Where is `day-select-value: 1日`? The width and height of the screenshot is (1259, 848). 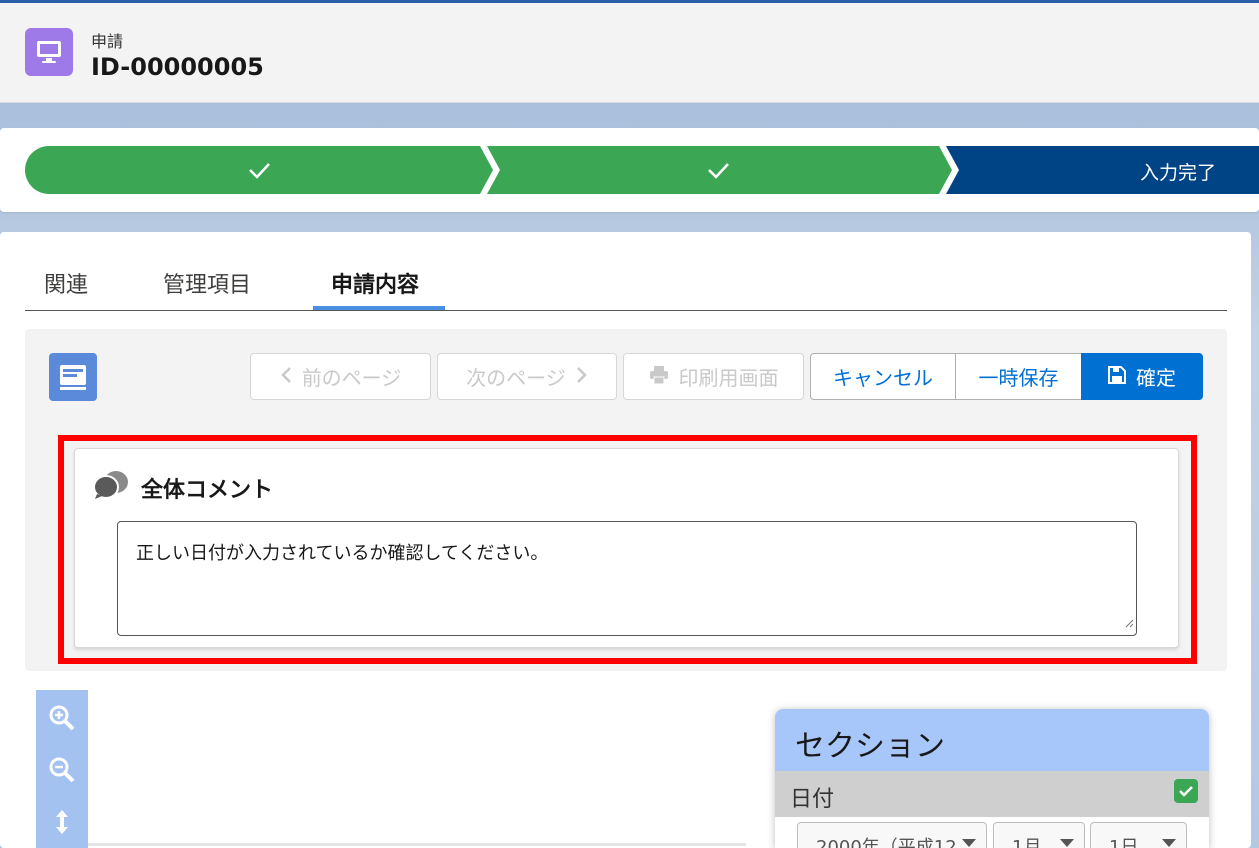 day-select-value: 1日 is located at coordinates (1124, 842).